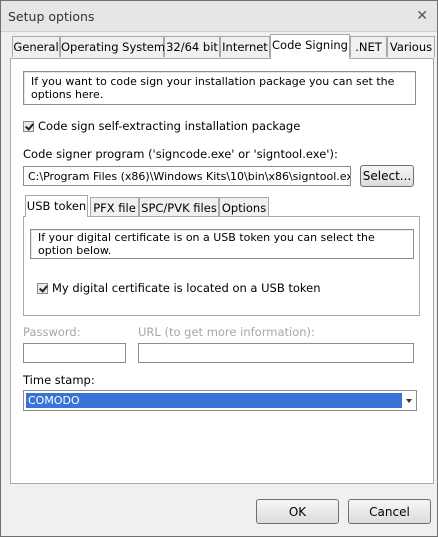 This screenshot has width=438, height=537. I want to click on tab-general: General, so click(36, 46).